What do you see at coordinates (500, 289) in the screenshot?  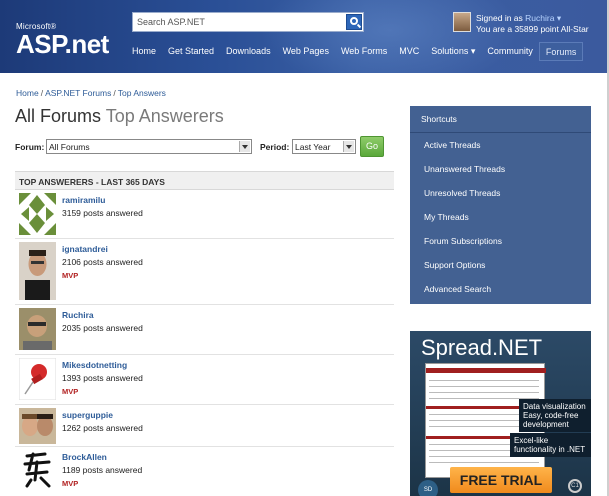 I see `sidebar-item-advanced-search: Advanced Search` at bounding box center [500, 289].